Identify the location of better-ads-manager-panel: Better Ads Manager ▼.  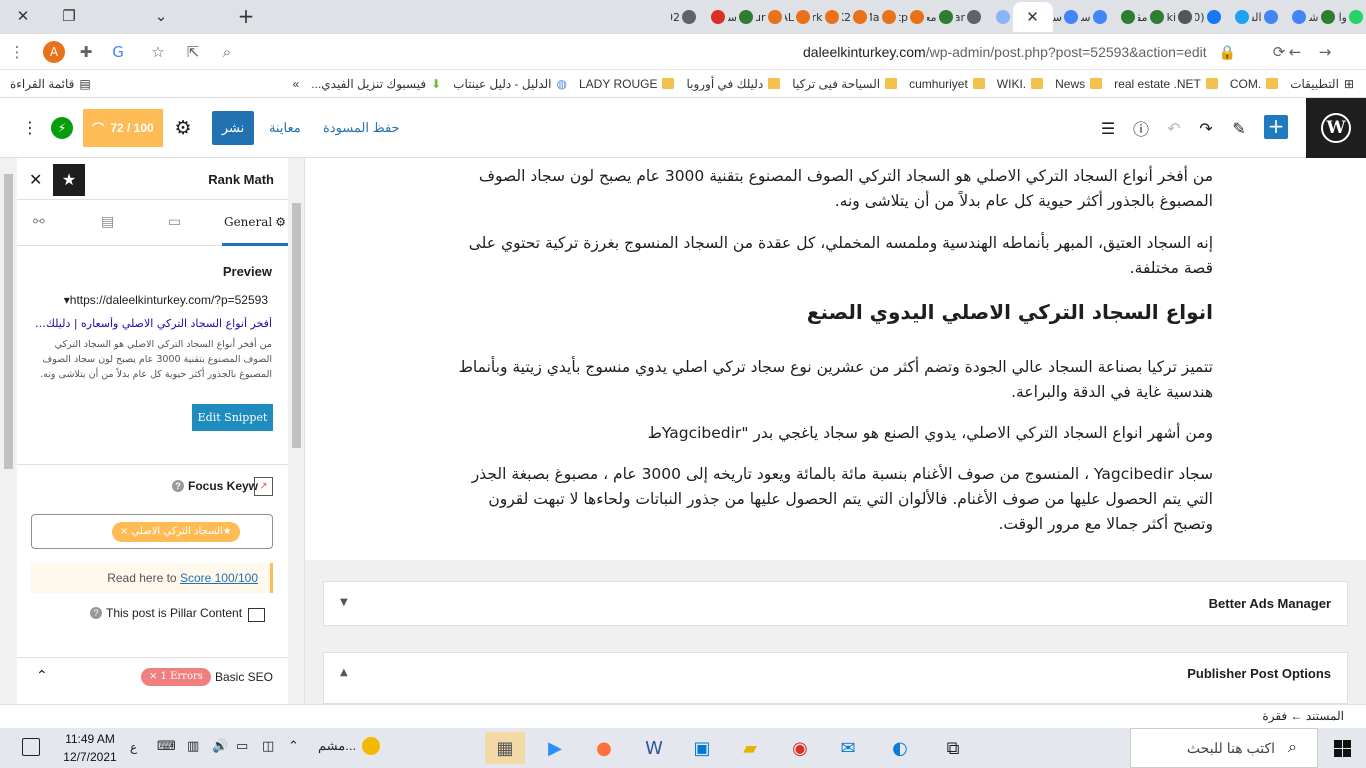
(835, 603).